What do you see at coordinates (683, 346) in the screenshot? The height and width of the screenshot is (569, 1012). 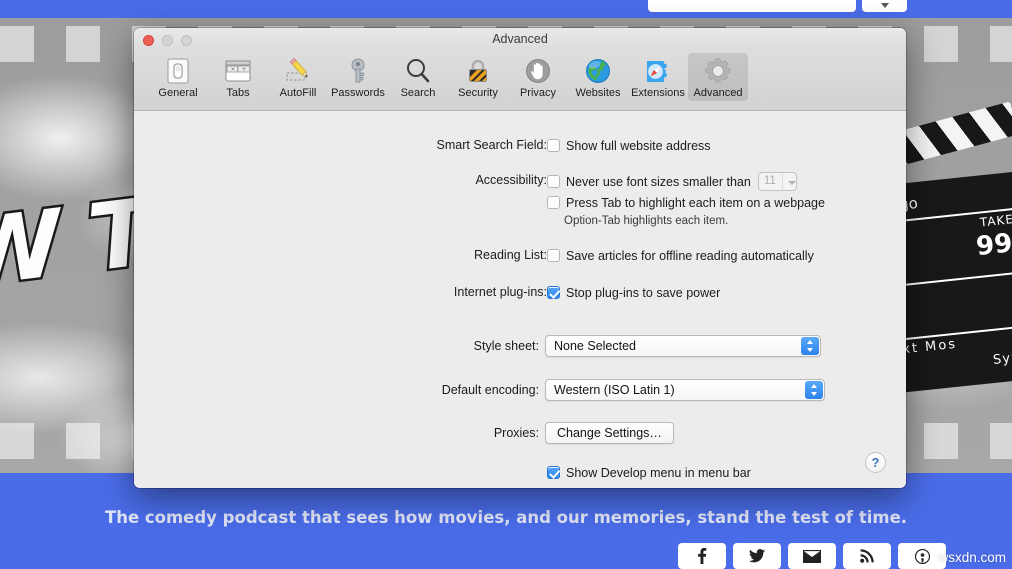 I see `style-sheet-popup: None Selected` at bounding box center [683, 346].